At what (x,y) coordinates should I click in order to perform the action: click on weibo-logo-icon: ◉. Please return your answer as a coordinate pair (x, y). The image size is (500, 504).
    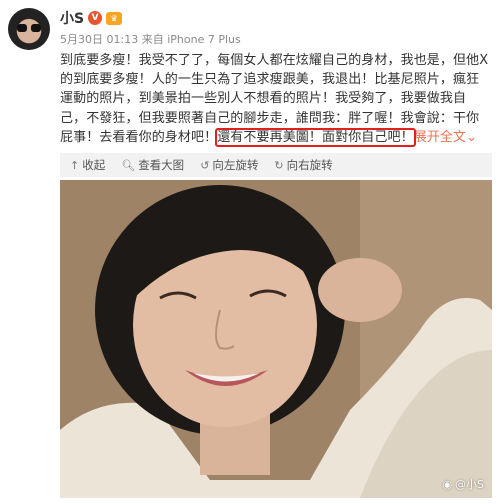
    Looking at the image, I should click on (447, 484).